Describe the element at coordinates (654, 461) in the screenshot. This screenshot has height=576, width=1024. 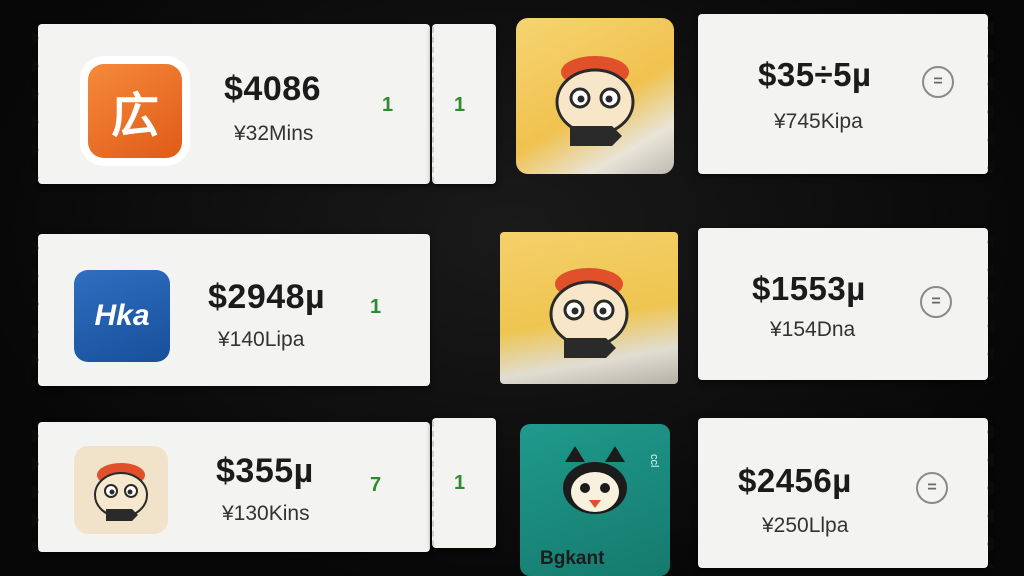
I see `app-side-label: ccl` at that location.